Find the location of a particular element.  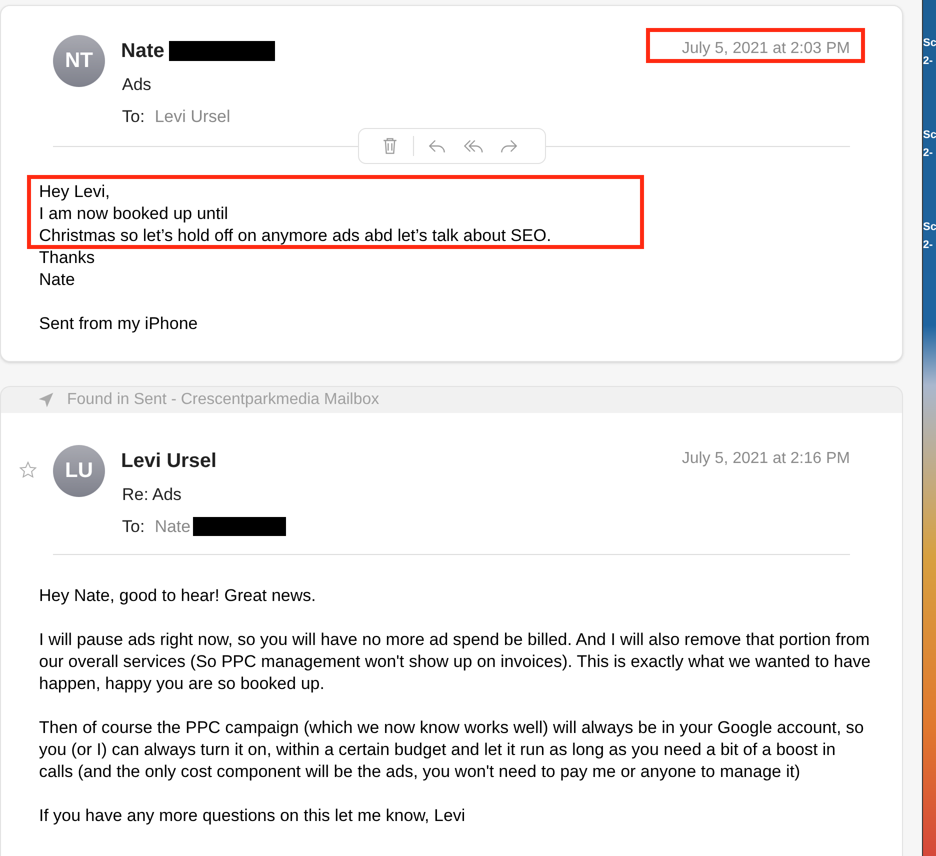

avatar: NT is located at coordinates (79, 61).